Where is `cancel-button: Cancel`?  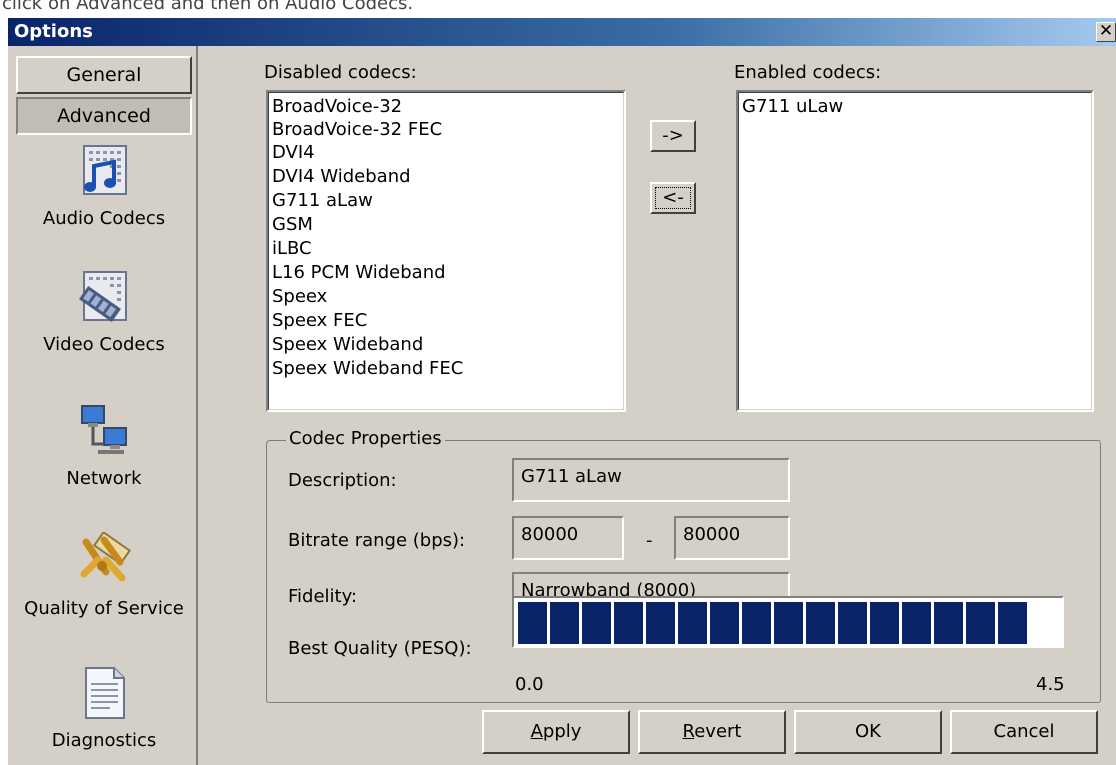 cancel-button: Cancel is located at coordinates (1024, 732).